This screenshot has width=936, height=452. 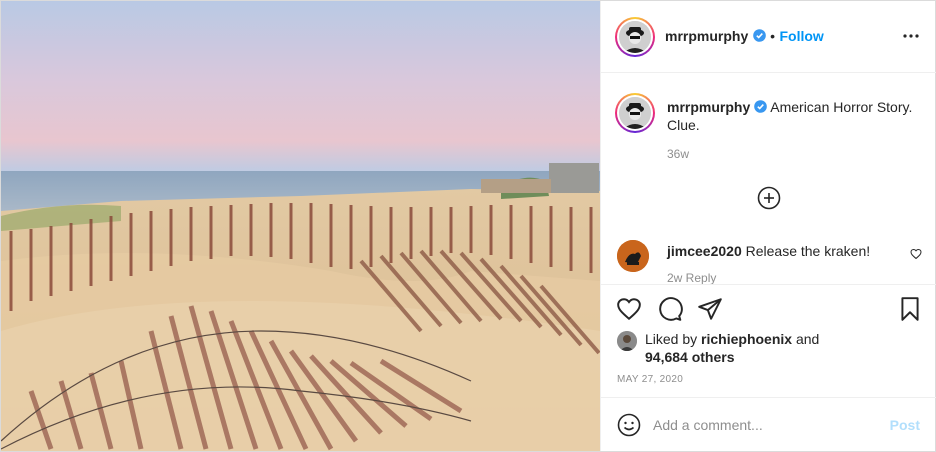 What do you see at coordinates (802, 36) in the screenshot?
I see `follow-button: Follow` at bounding box center [802, 36].